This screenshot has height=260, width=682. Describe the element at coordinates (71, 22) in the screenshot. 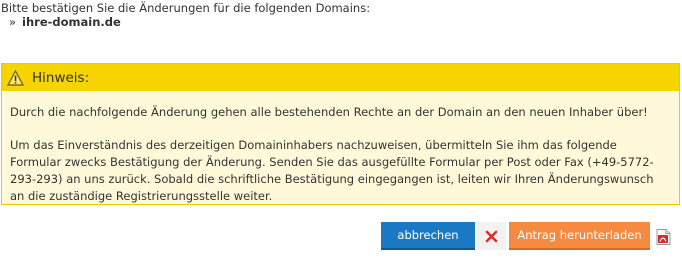

I see `domain-name: ihre-domain.de` at that location.